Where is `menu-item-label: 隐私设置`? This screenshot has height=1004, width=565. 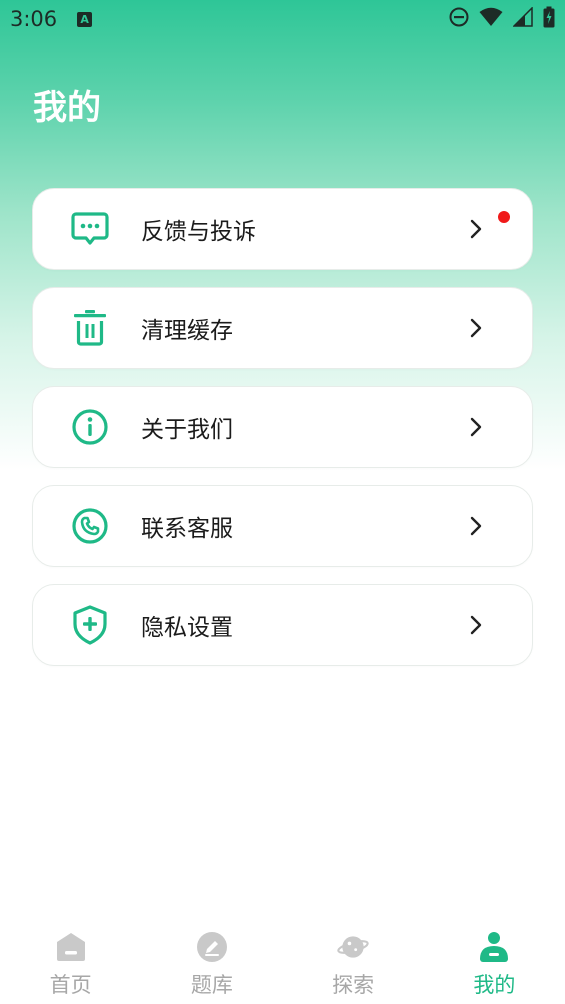
menu-item-label: 隐私设置 is located at coordinates (187, 628).